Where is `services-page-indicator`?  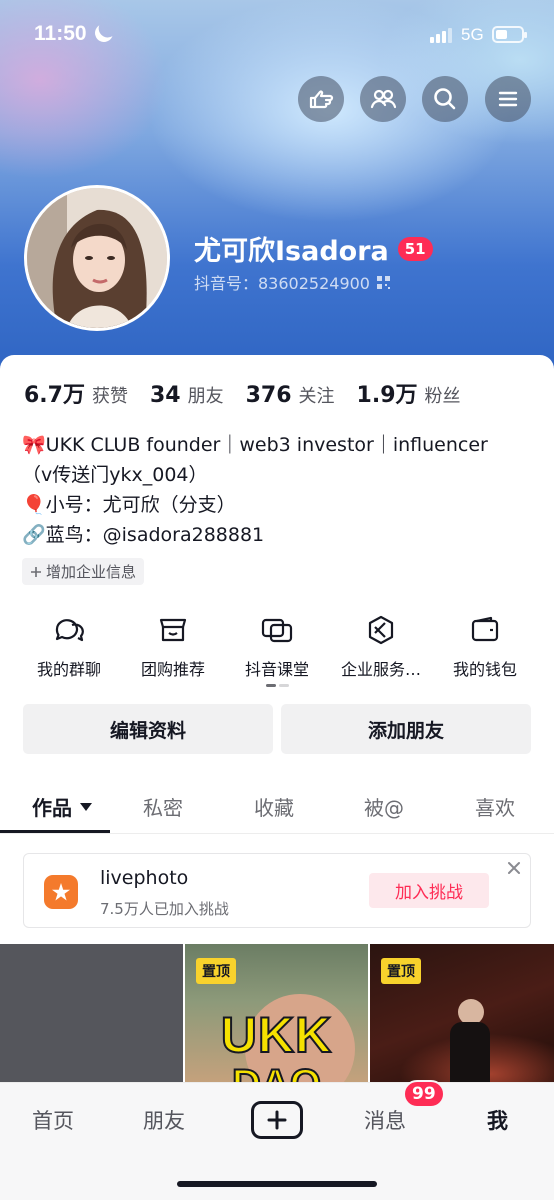
services-page-indicator is located at coordinates (277, 685).